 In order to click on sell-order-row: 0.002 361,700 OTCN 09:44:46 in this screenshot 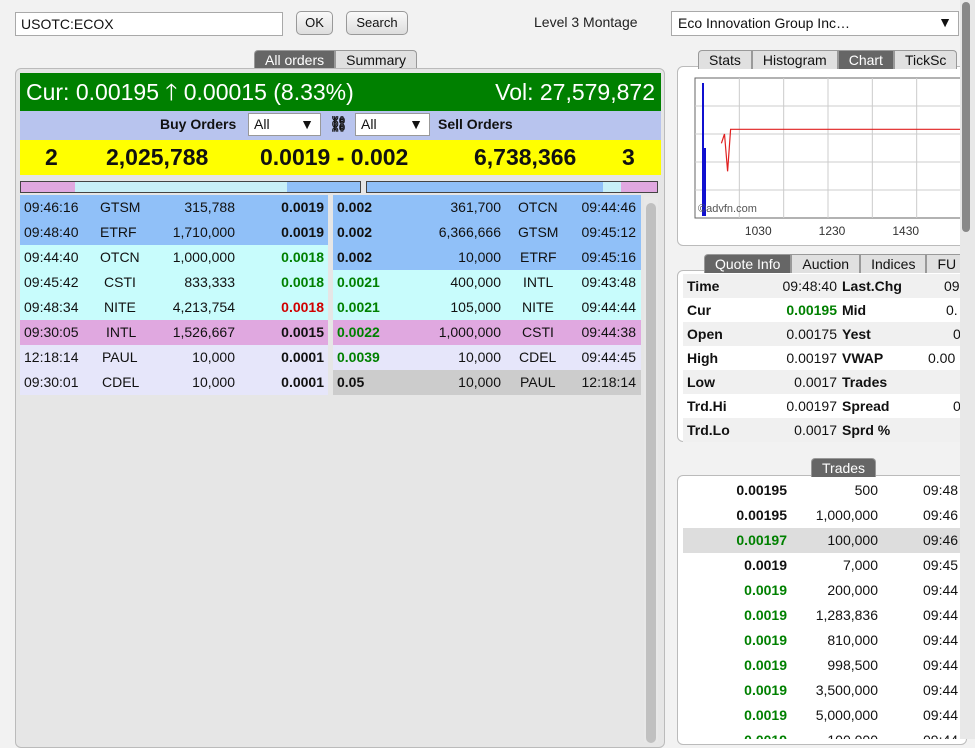, I will do `click(487, 207)`.